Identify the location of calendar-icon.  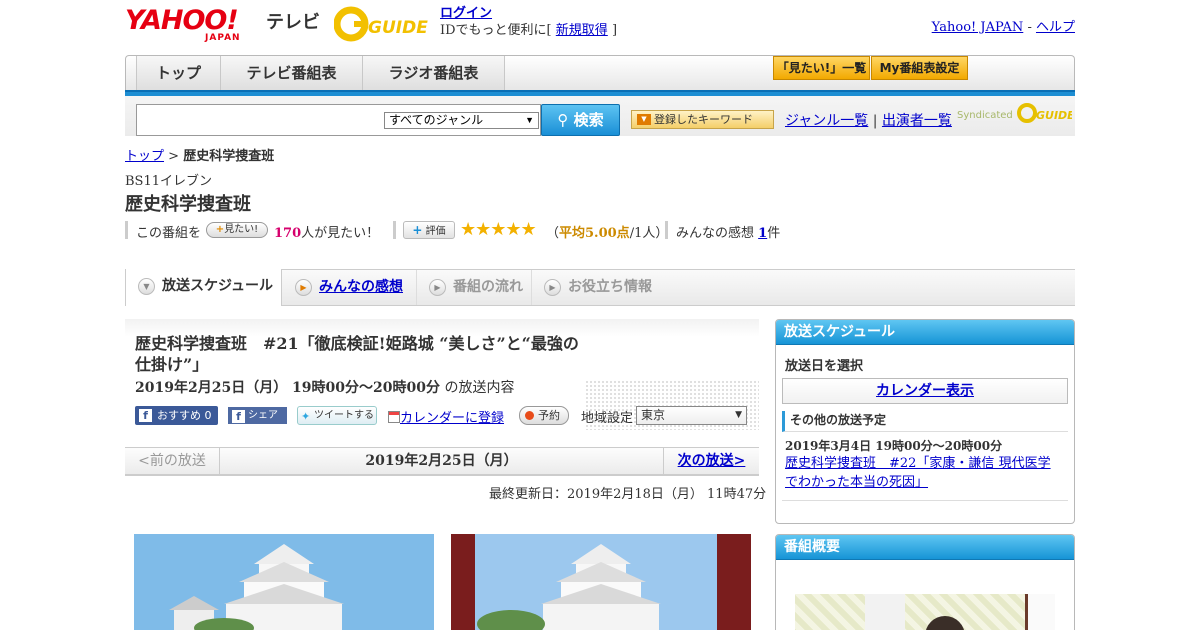
(394, 417).